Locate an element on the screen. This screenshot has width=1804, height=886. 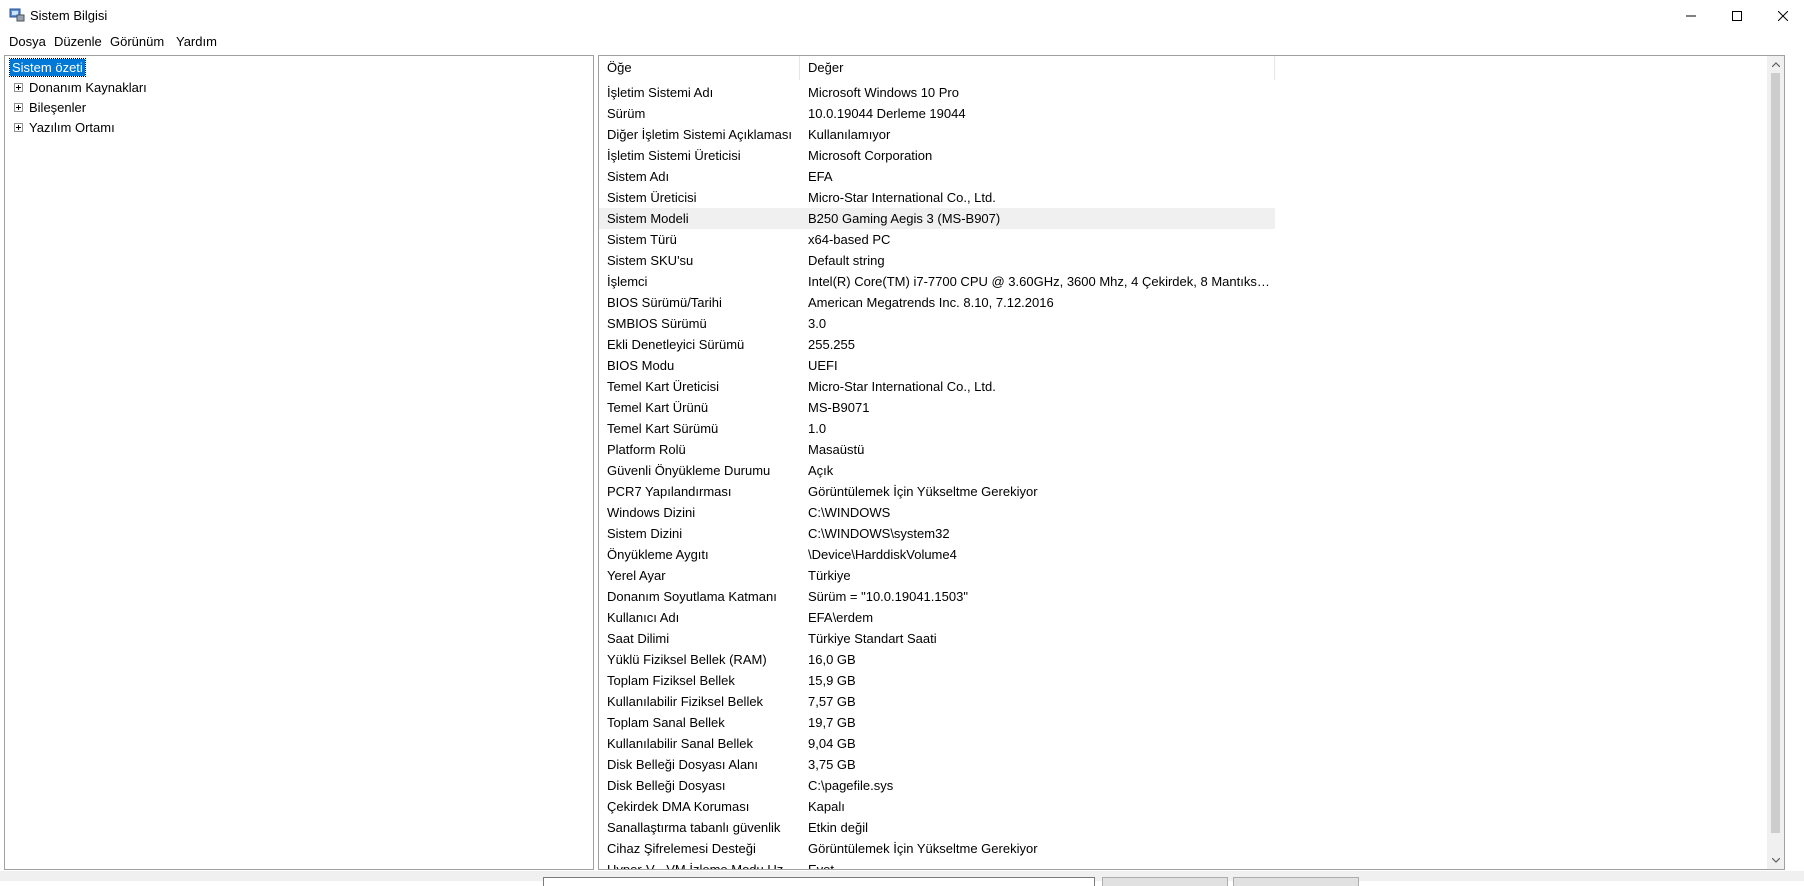
value-cell: Microsoft Windows 10 Pro is located at coordinates (883, 92).